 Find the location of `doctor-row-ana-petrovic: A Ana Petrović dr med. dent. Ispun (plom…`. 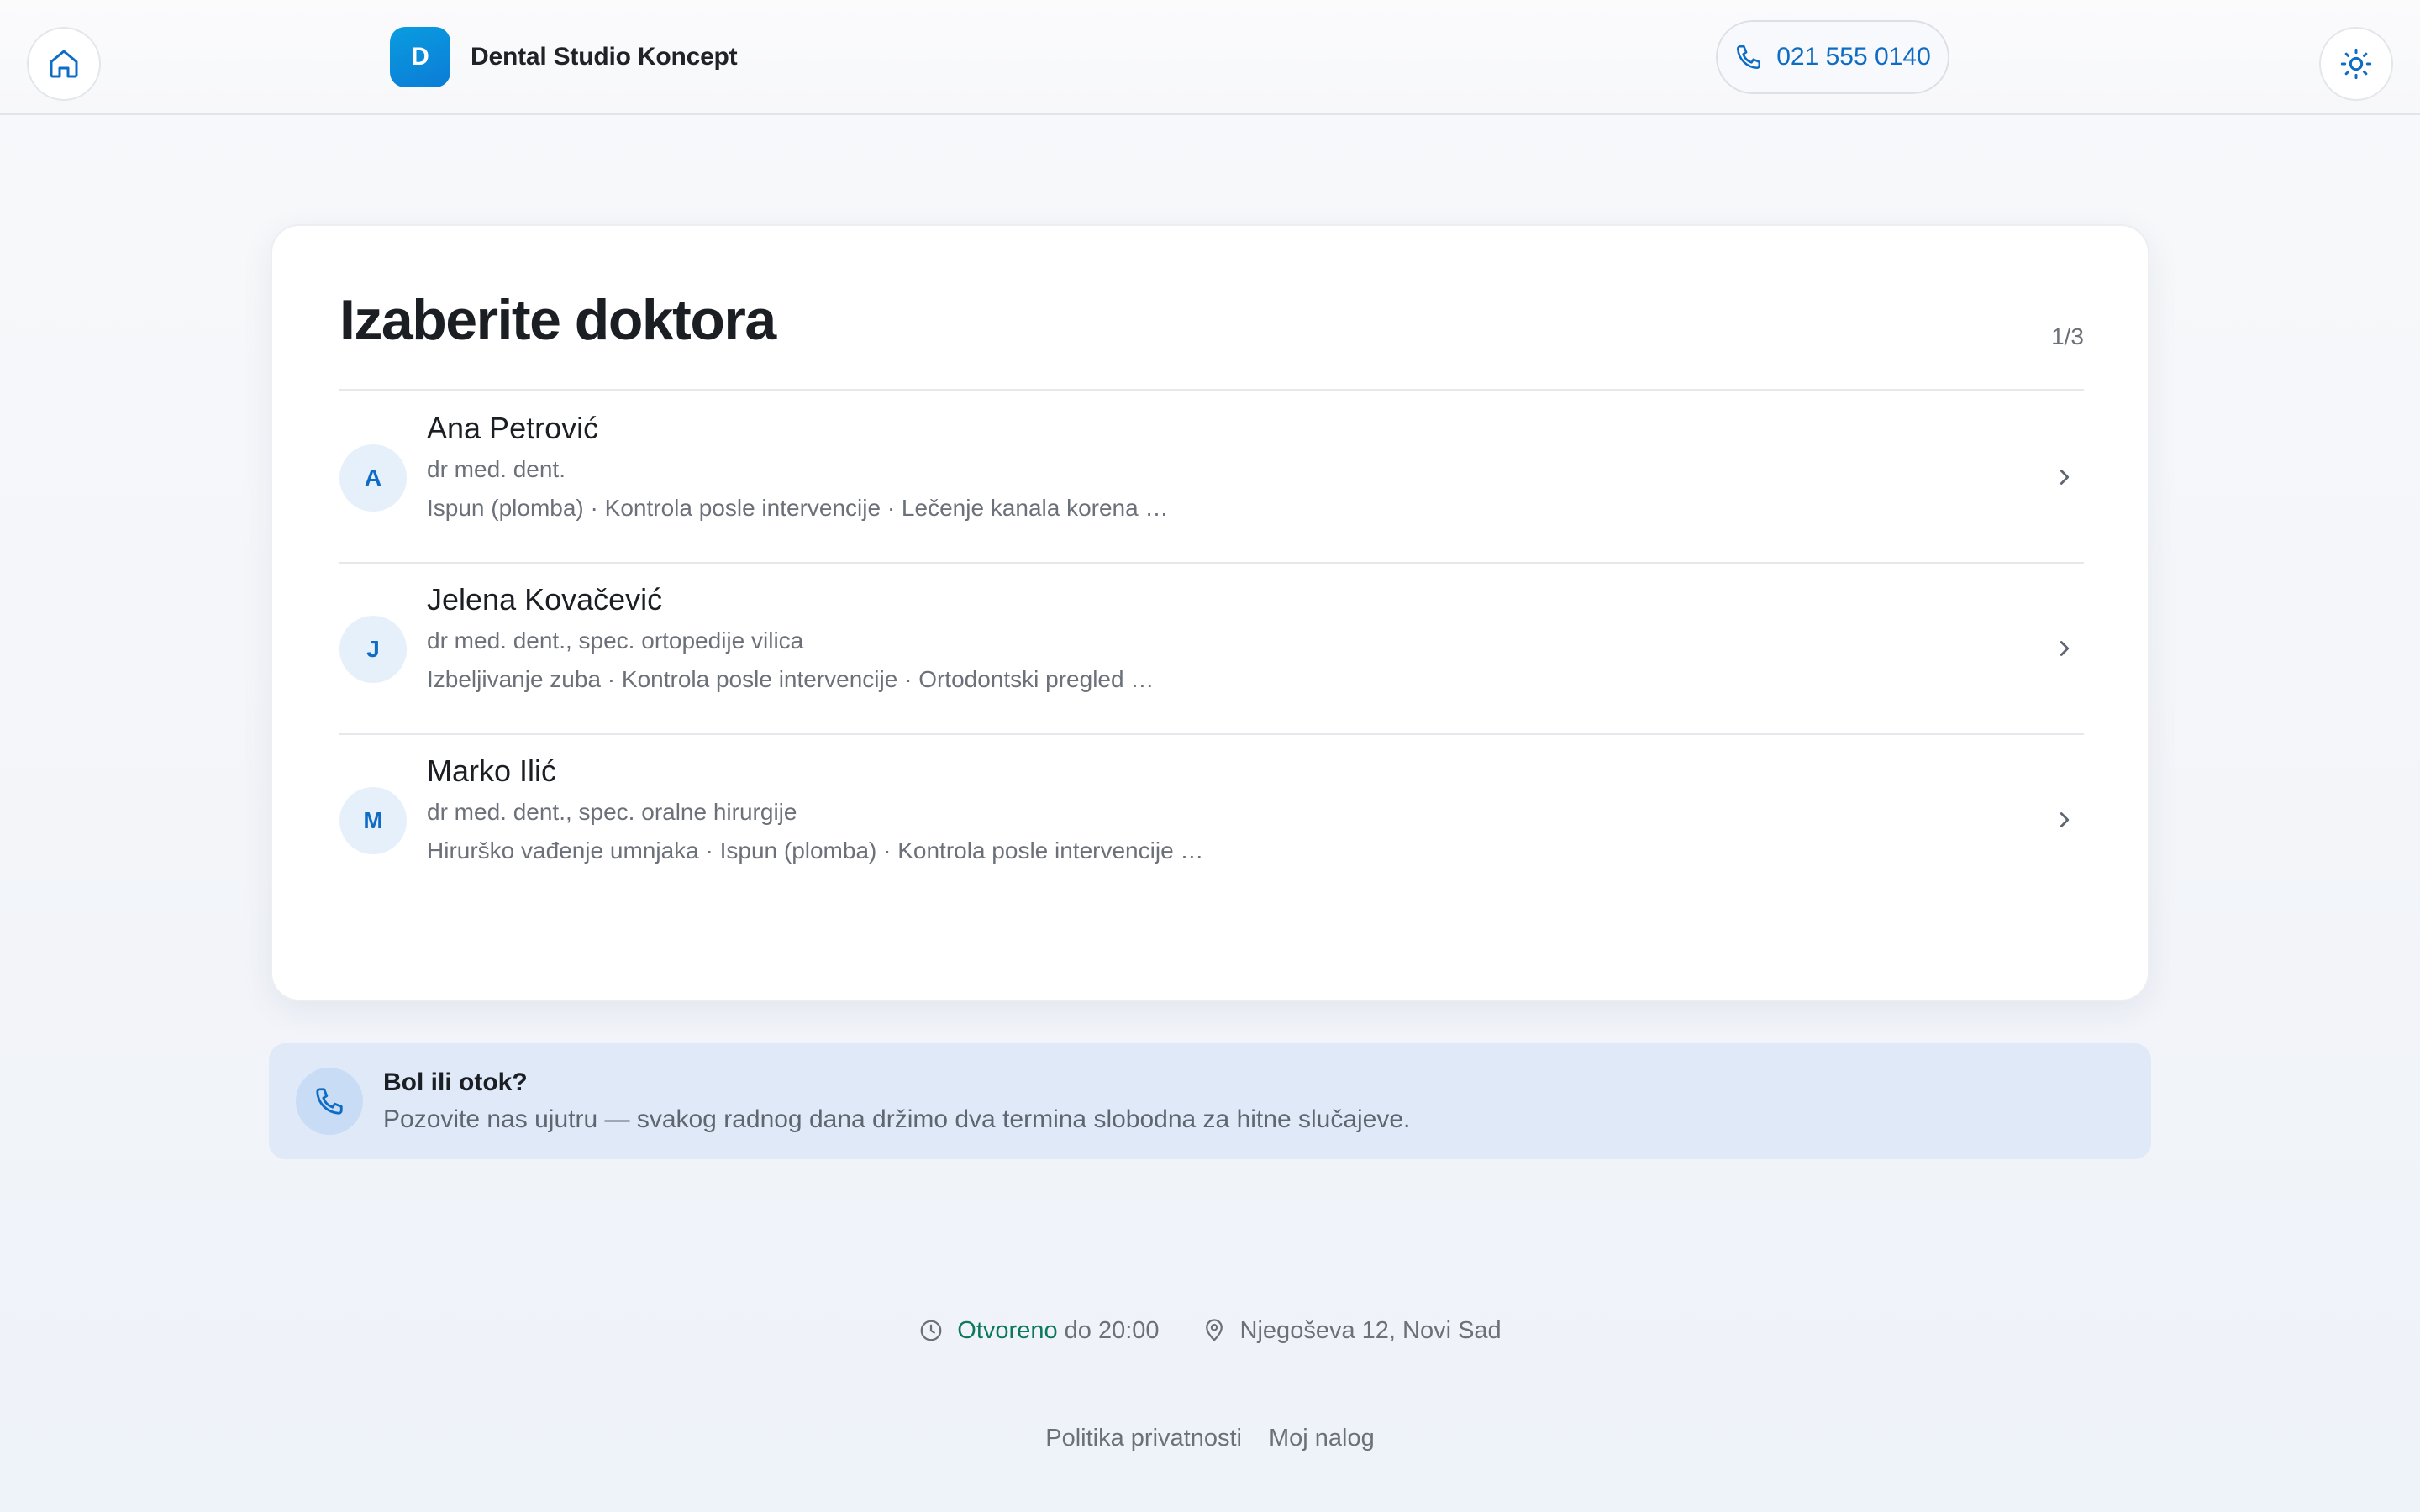

doctor-row-ana-petrovic: A Ana Petrović dr med. dent. Ispun (plom… is located at coordinates (1211, 478).